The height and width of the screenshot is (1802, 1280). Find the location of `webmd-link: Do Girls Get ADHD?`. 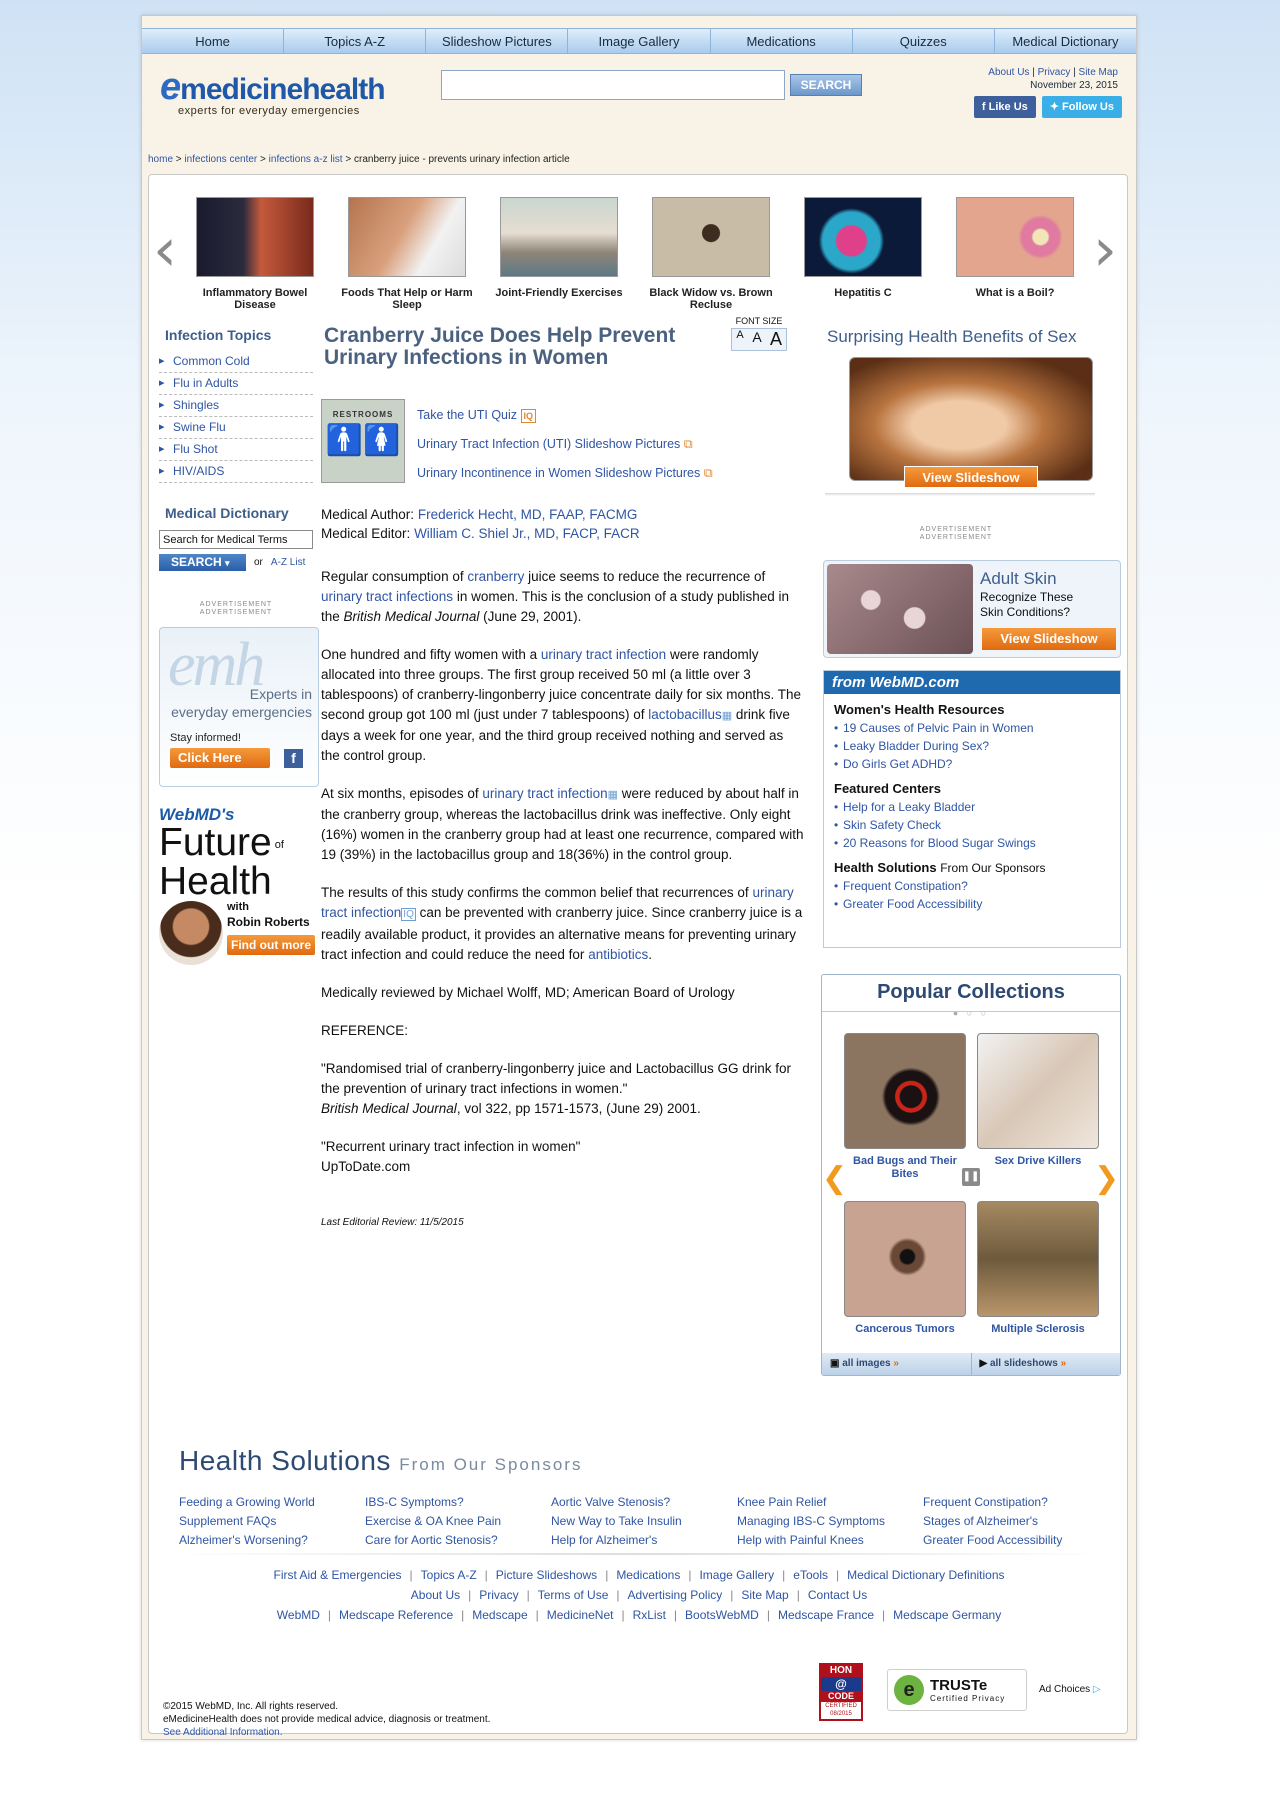

webmd-link: Do Girls Get ADHD? is located at coordinates (977, 764).